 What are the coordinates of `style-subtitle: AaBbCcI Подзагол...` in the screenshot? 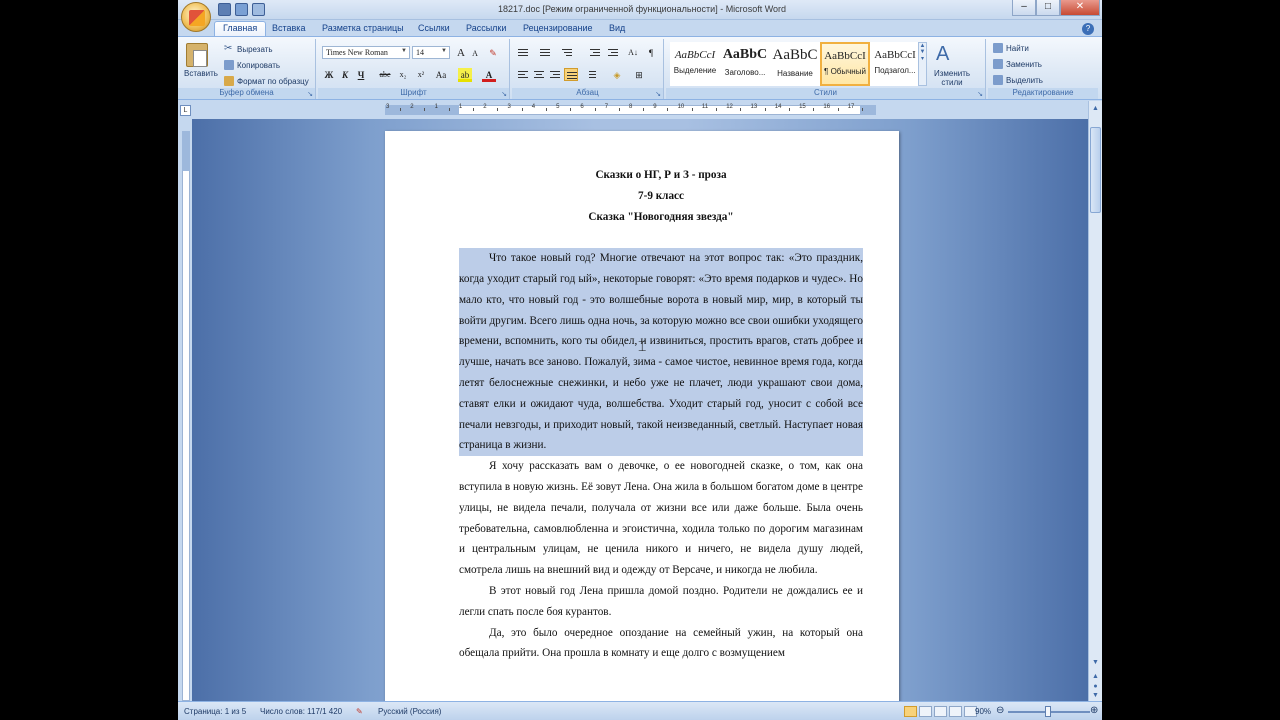 It's located at (895, 64).